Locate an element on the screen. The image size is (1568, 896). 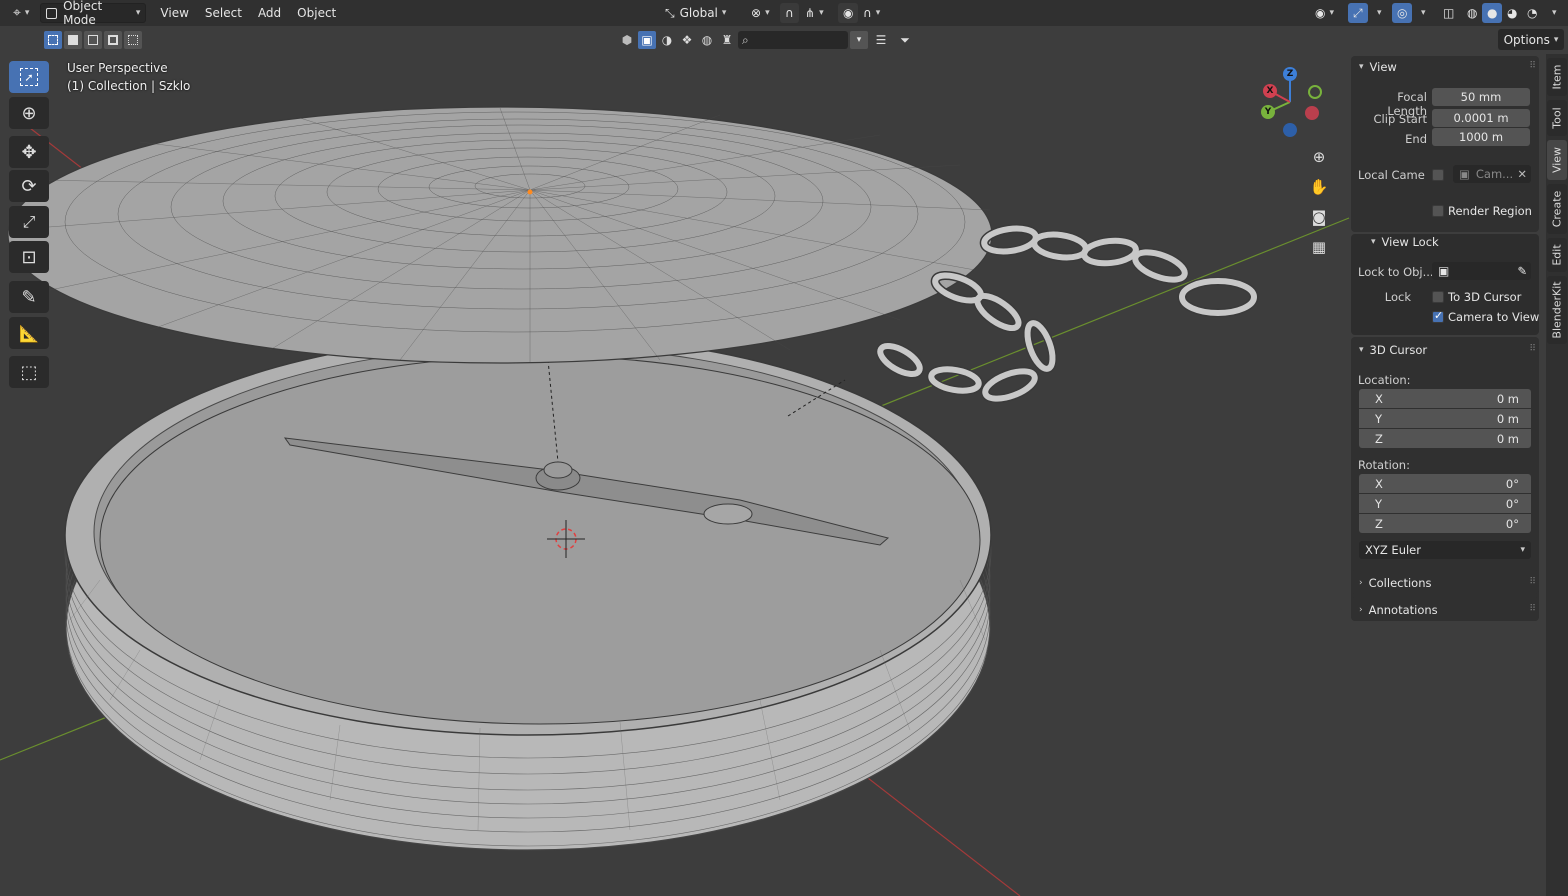
cursor-tool: ⊕ is located at coordinates (29, 113).